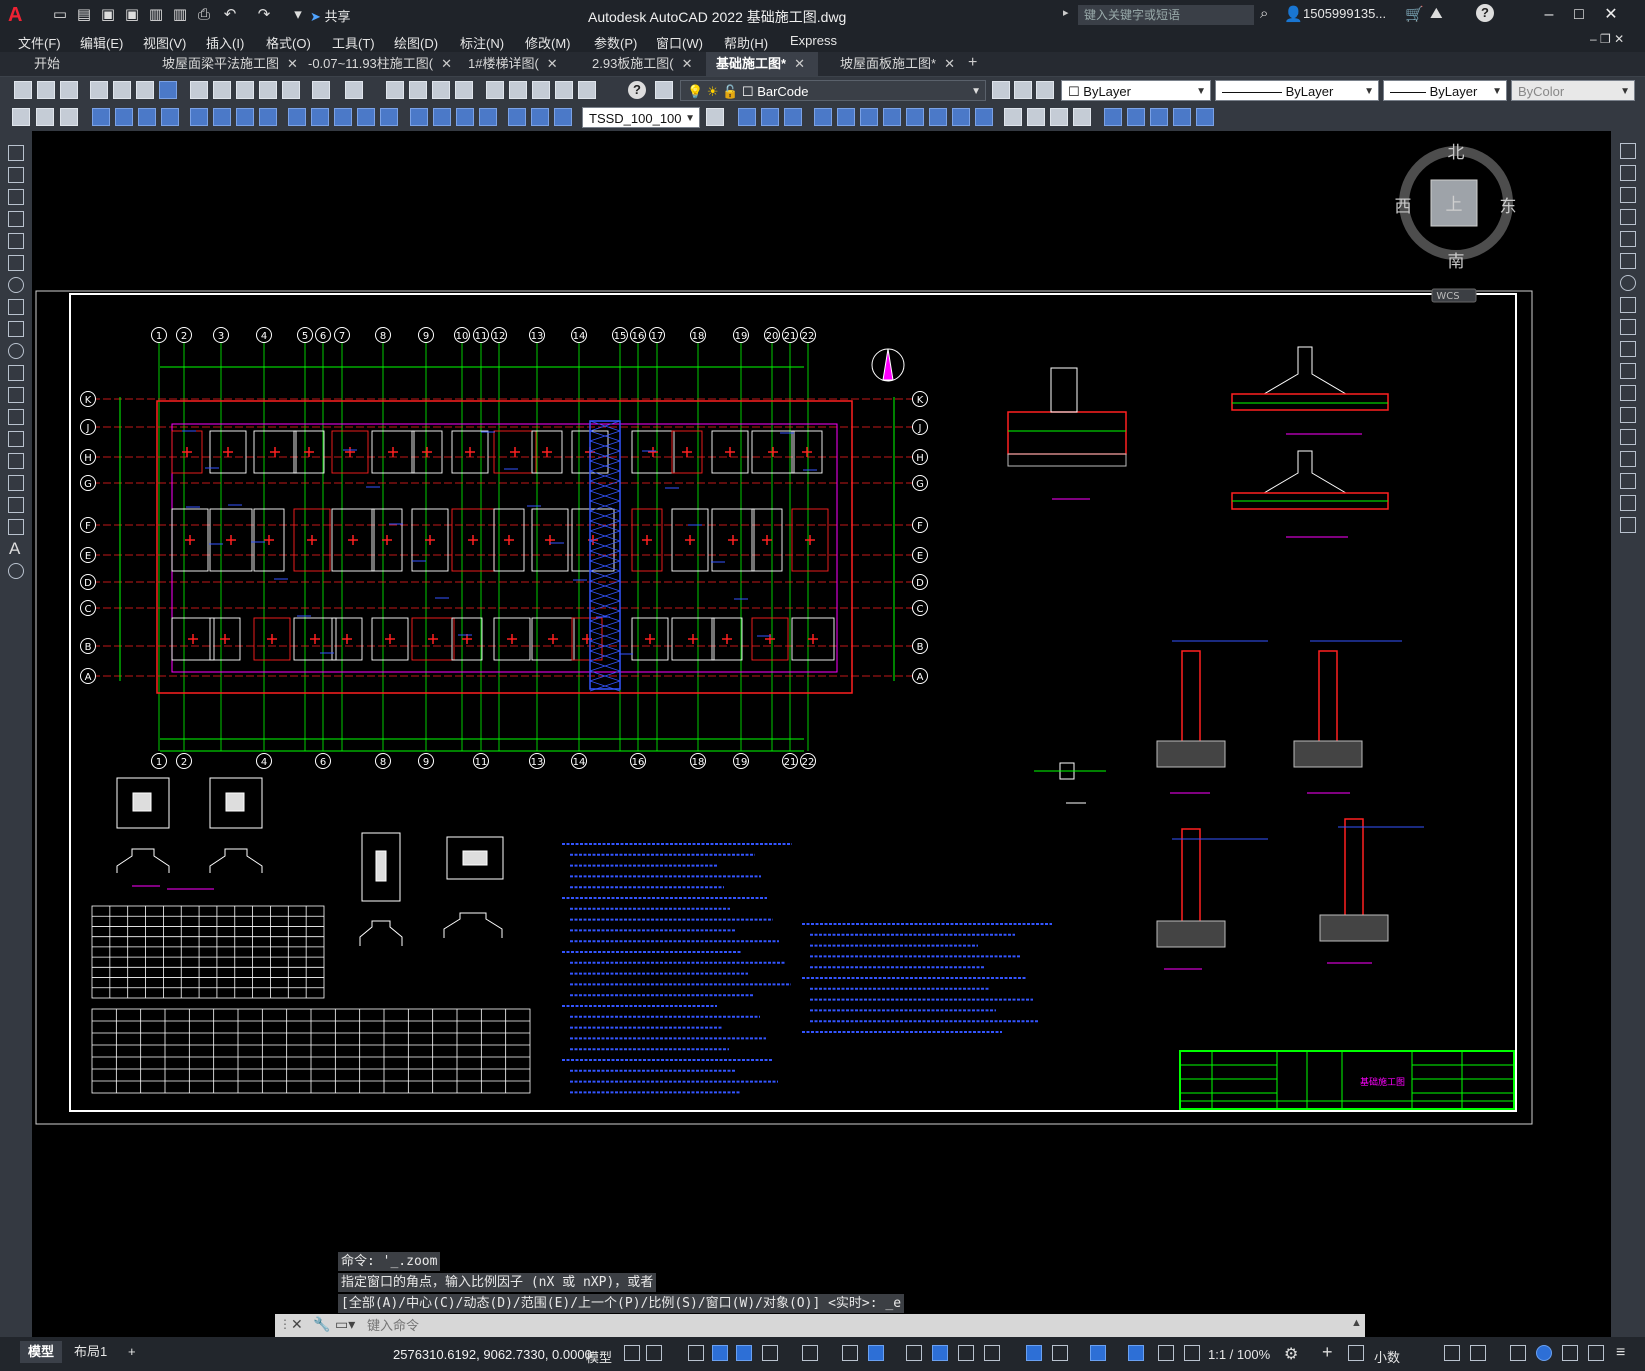  What do you see at coordinates (1607, 39) in the screenshot?
I see `doc-window-controls: – ❐ ✕` at bounding box center [1607, 39].